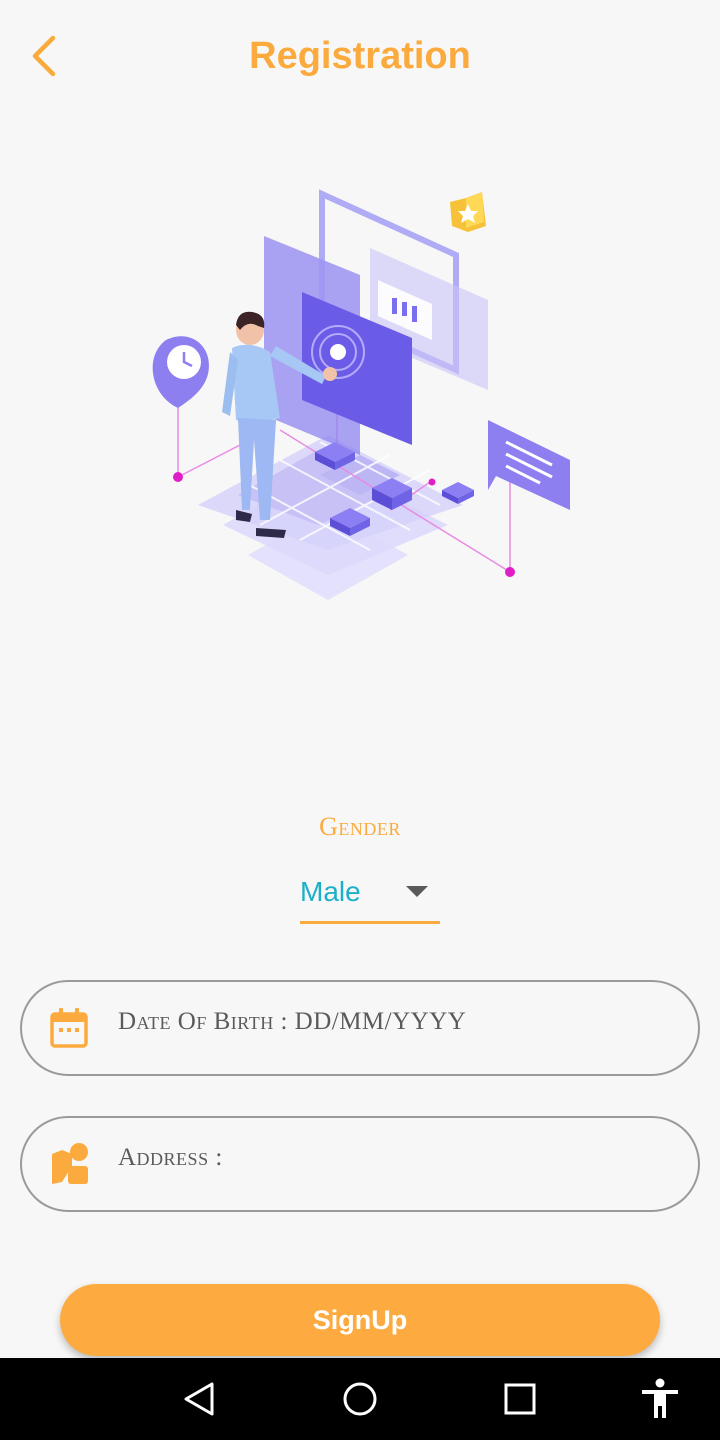 This screenshot has width=720, height=1440. I want to click on date-of-birth-field: Date Of Birth : DD/MM/YYYY, so click(360, 1028).